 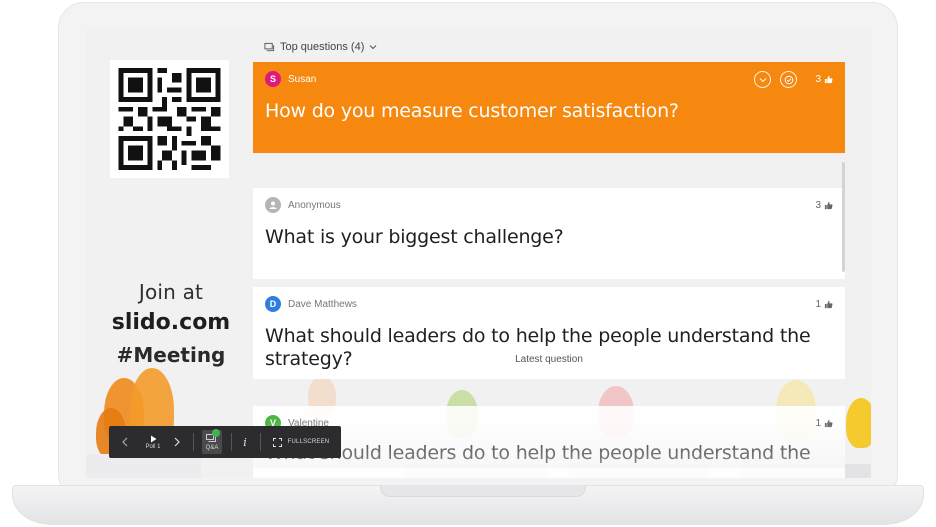 What do you see at coordinates (414, 237) in the screenshot?
I see `question-text: What is your biggest challenge?` at bounding box center [414, 237].